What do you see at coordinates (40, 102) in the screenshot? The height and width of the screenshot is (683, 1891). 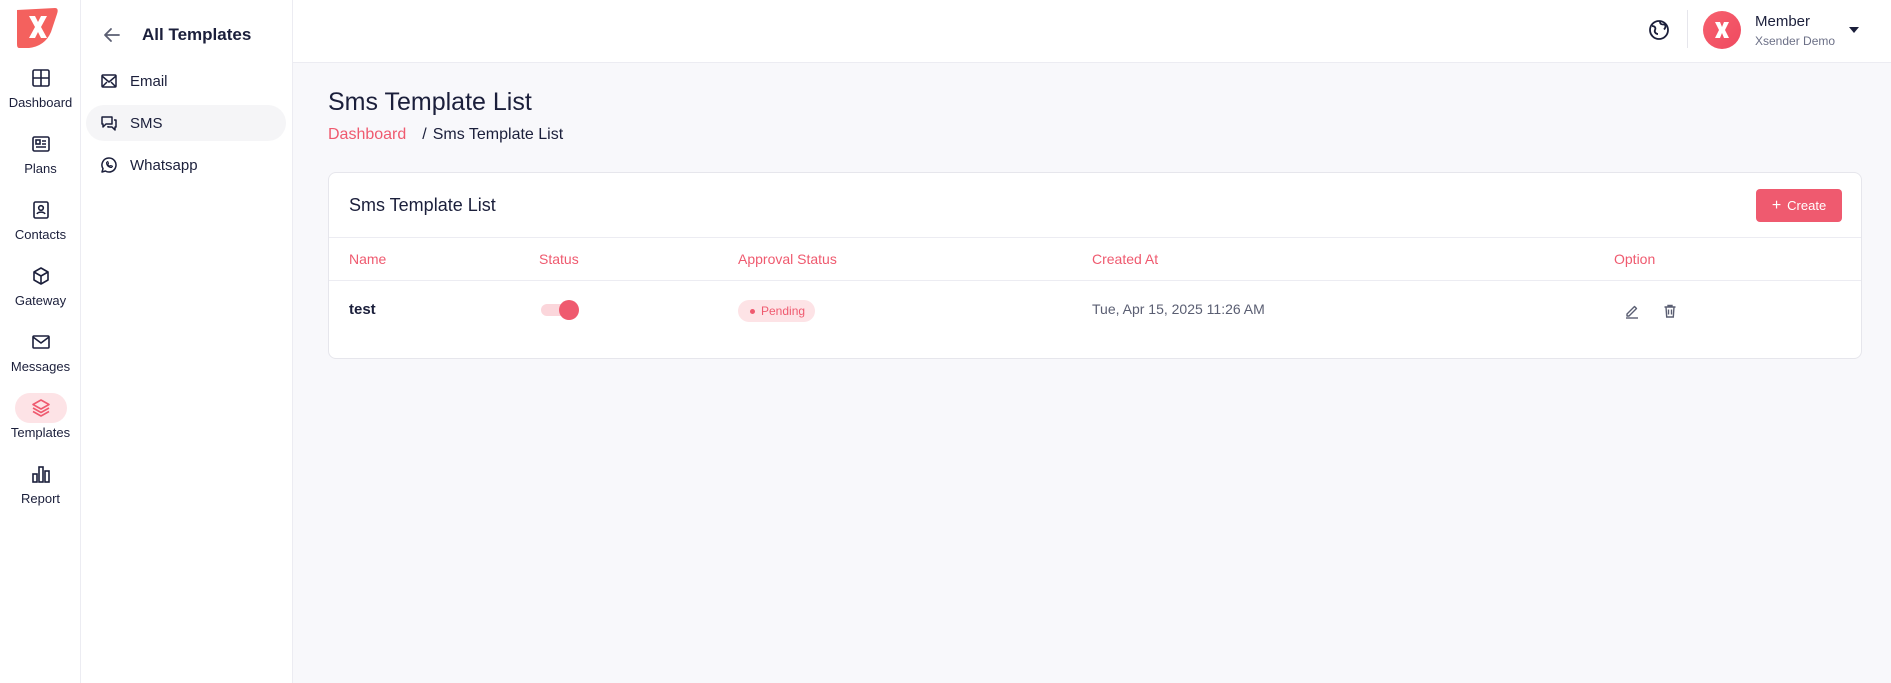 I see `rail-label: Dashboard` at bounding box center [40, 102].